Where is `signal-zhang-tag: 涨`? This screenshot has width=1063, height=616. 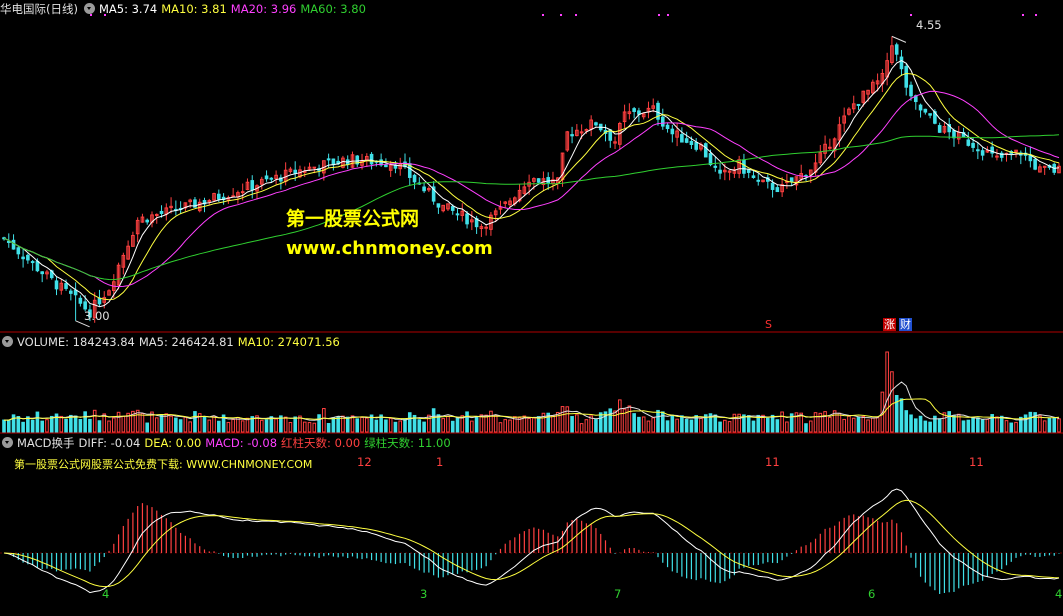 signal-zhang-tag: 涨 is located at coordinates (889, 324).